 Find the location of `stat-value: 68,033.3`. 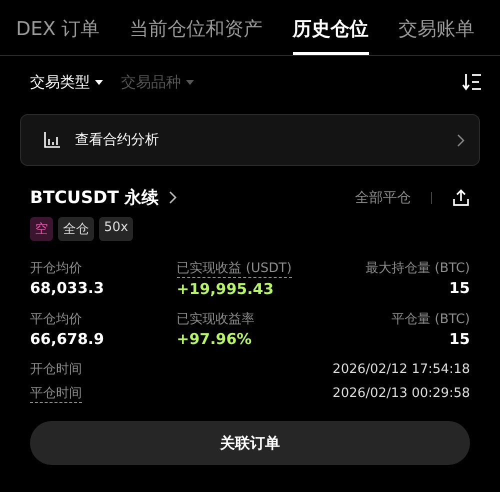

stat-value: 68,033.3 is located at coordinates (68, 288).